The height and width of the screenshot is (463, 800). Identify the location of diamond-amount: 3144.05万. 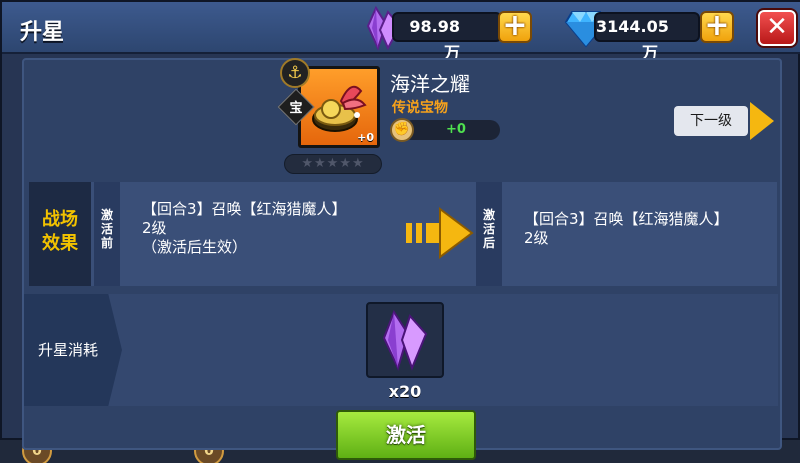
(647, 37).